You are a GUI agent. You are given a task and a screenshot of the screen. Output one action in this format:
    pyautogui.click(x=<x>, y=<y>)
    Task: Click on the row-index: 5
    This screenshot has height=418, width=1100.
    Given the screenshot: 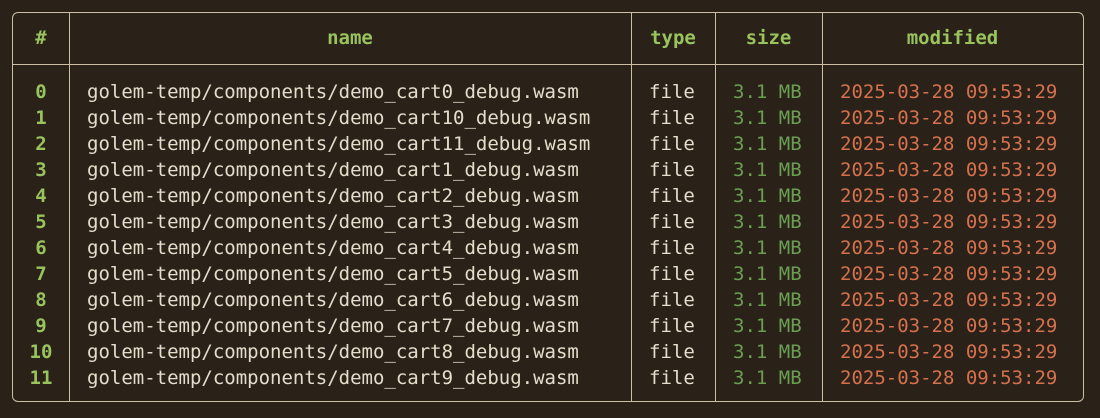 What is the action you would take?
    pyautogui.click(x=41, y=222)
    